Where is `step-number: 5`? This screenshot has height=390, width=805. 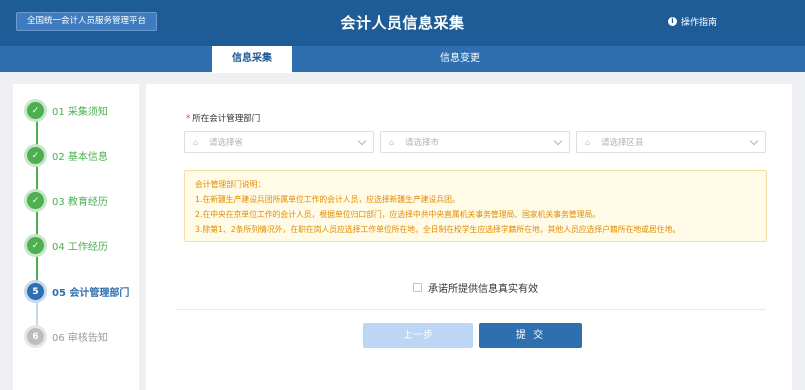 step-number: 5 is located at coordinates (35, 291).